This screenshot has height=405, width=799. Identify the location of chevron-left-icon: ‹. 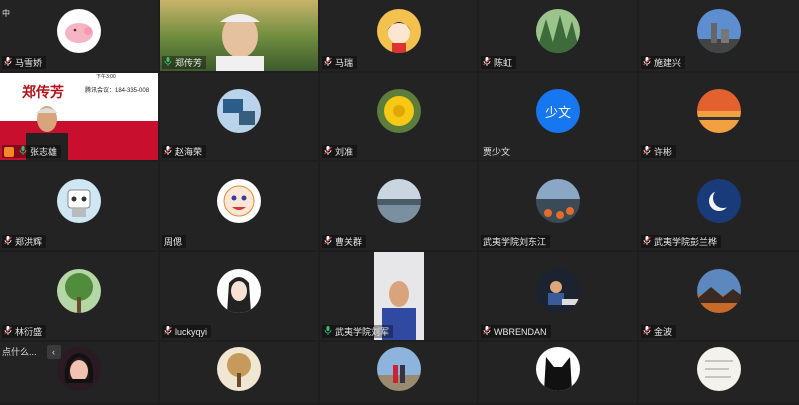
(53, 351).